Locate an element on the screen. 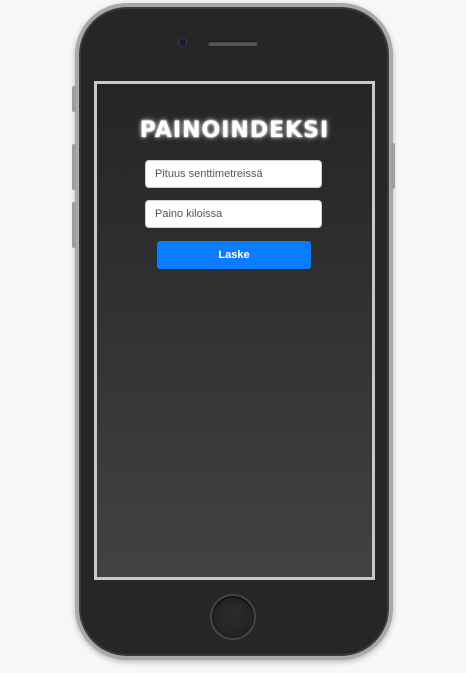  calculate-button: Laske is located at coordinates (234, 255).